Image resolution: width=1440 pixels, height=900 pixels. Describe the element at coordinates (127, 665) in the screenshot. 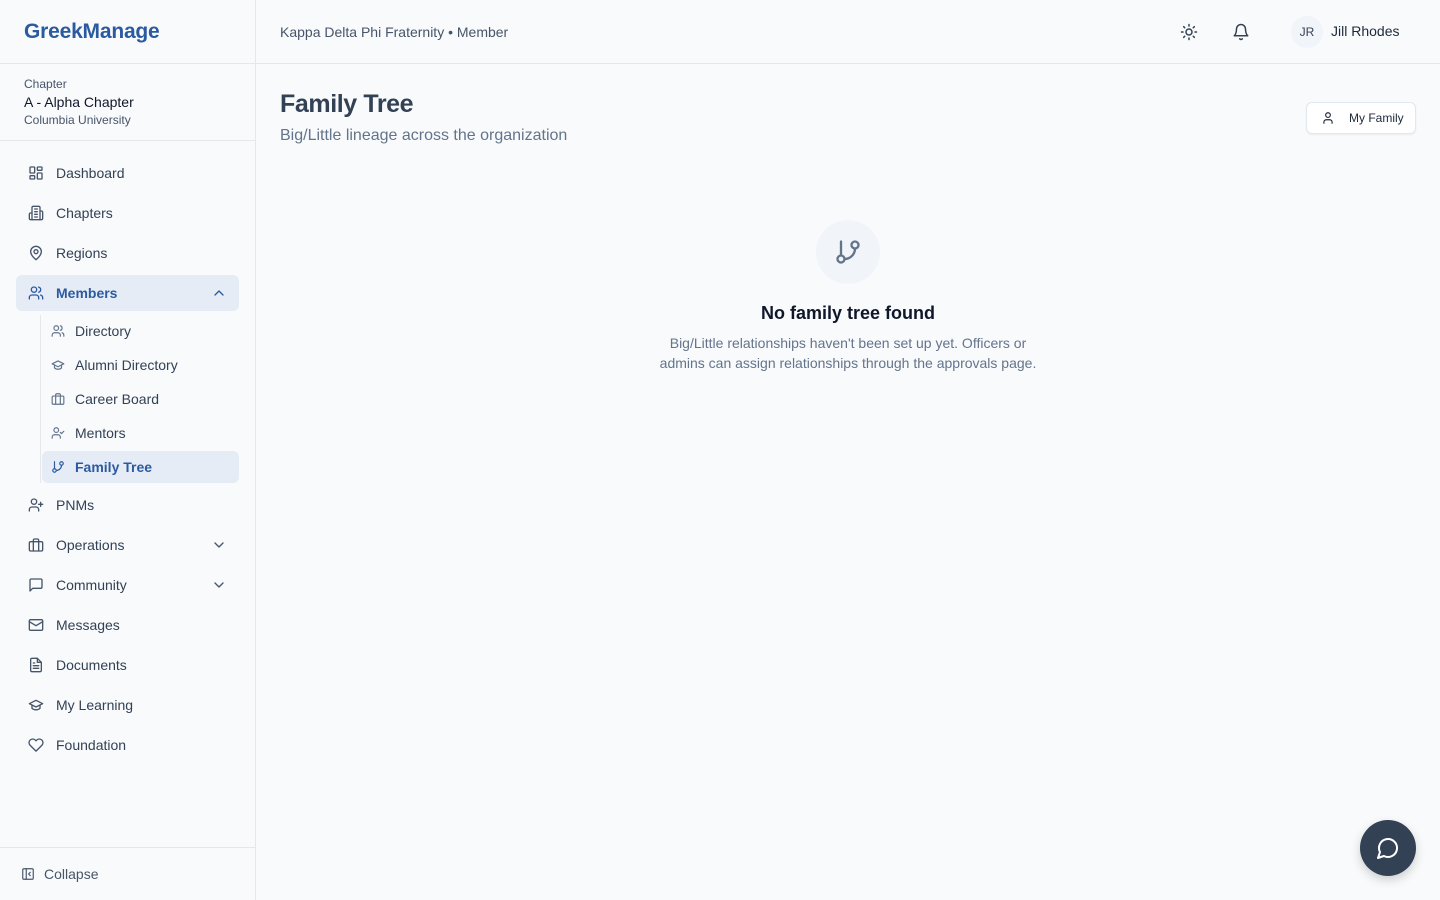

I see `sidebar-item-documents: Documents` at that location.